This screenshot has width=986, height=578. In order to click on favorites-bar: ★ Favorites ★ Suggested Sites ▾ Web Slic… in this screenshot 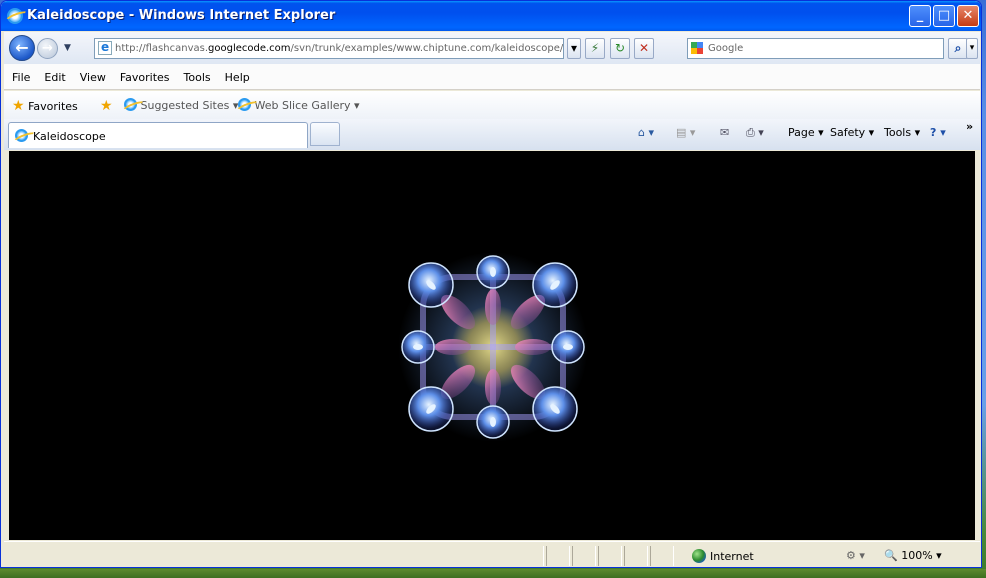, I will do `click(492, 105)`.